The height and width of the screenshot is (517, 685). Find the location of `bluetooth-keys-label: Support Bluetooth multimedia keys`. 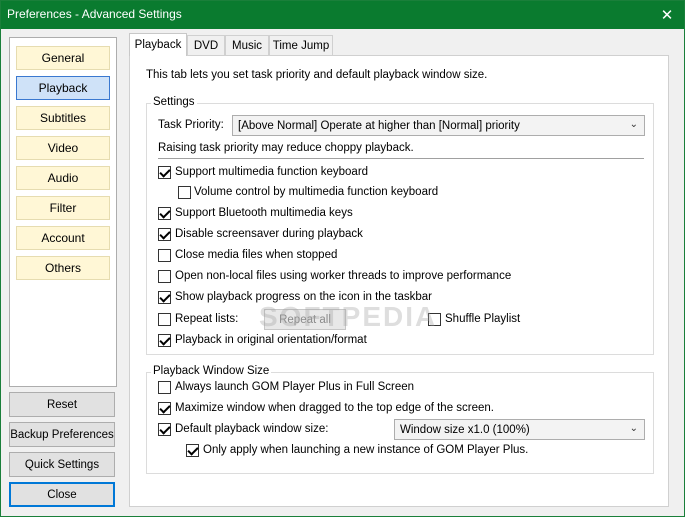

bluetooth-keys-label: Support Bluetooth multimedia keys is located at coordinates (264, 213).